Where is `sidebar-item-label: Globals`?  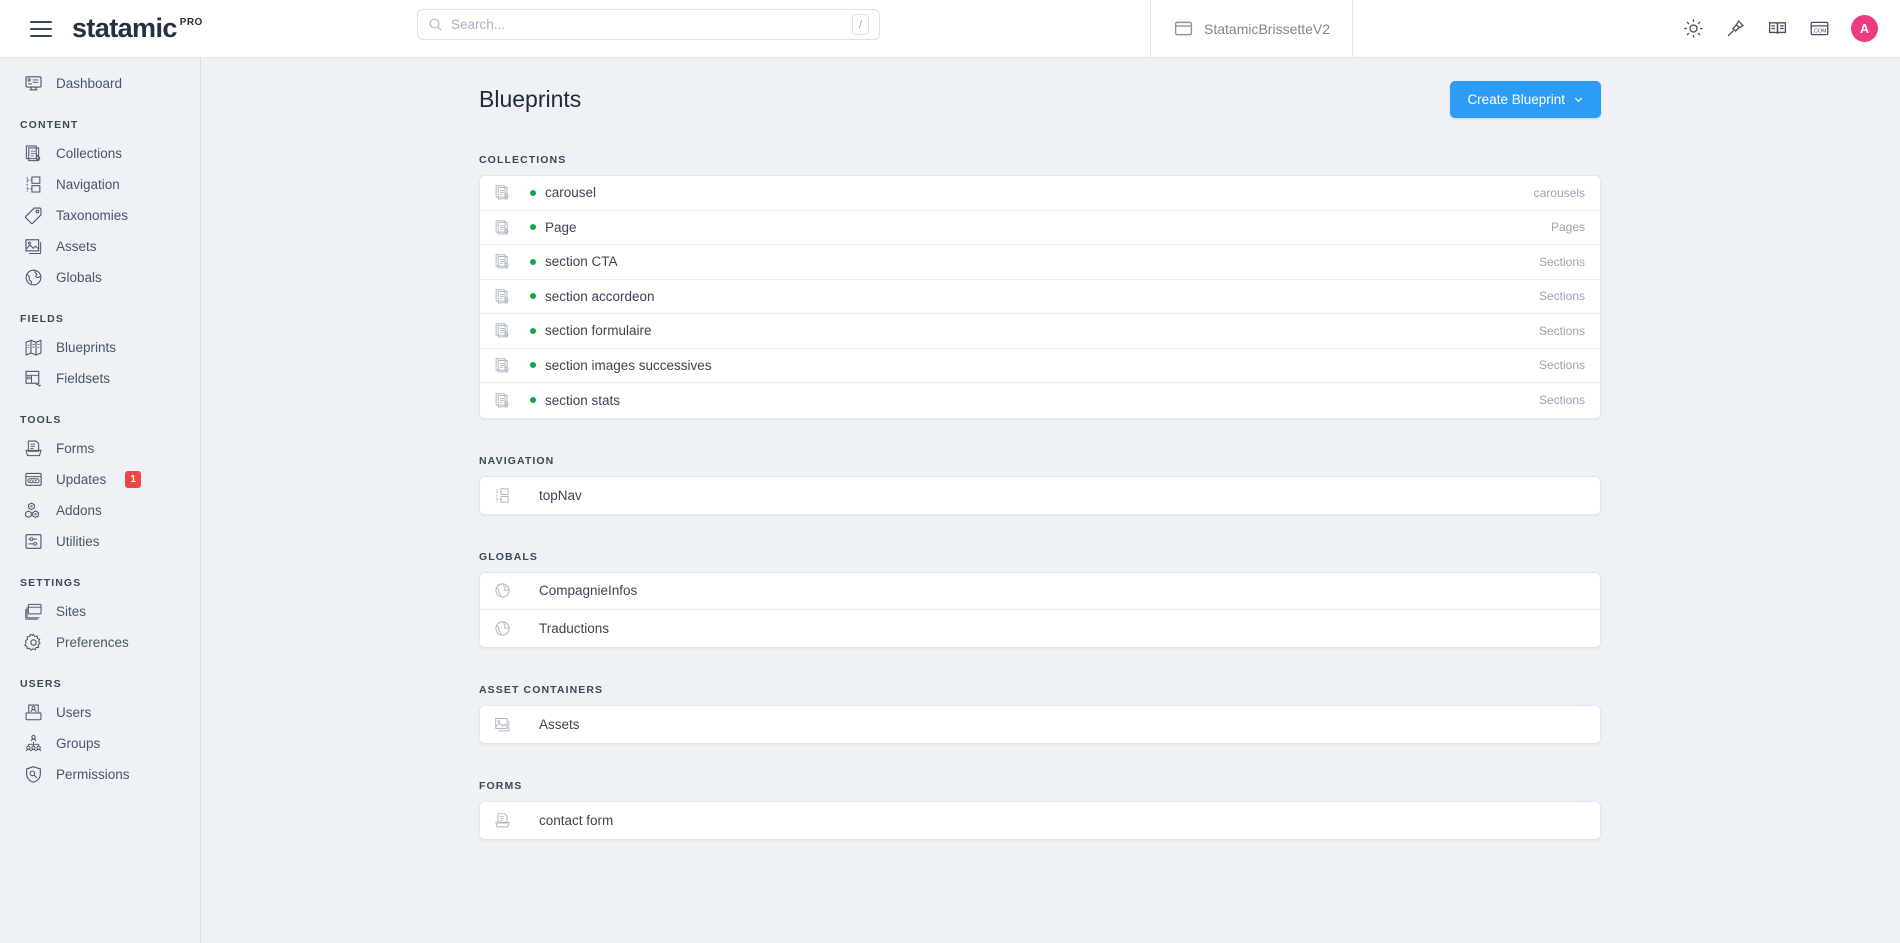 sidebar-item-label: Globals is located at coordinates (79, 277).